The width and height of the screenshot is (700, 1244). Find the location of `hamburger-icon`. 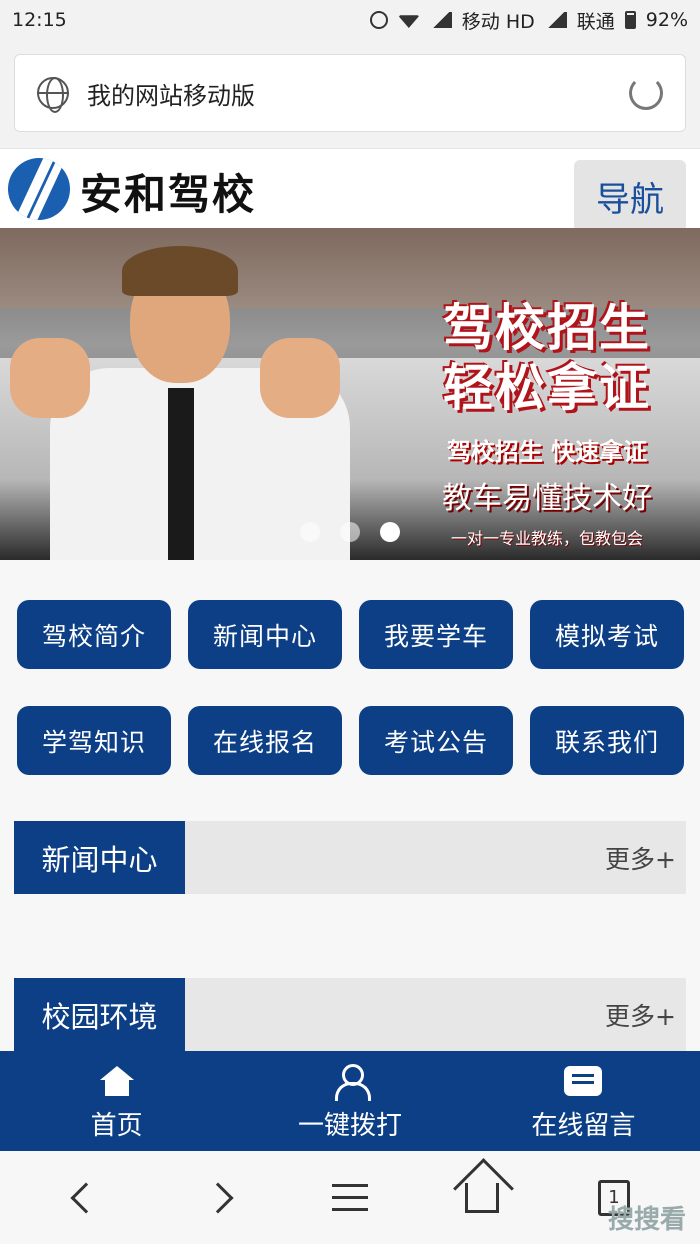

hamburger-icon is located at coordinates (350, 1197).